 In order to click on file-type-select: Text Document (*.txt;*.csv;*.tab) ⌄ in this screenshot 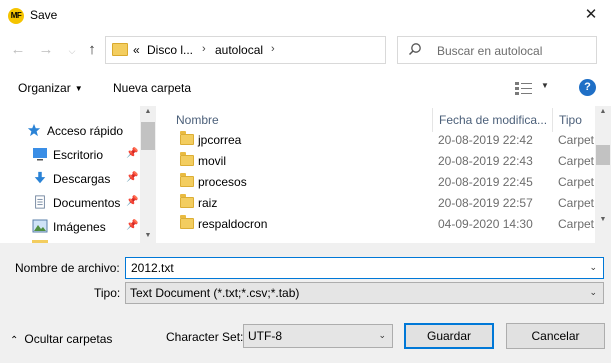, I will do `click(364, 293)`.